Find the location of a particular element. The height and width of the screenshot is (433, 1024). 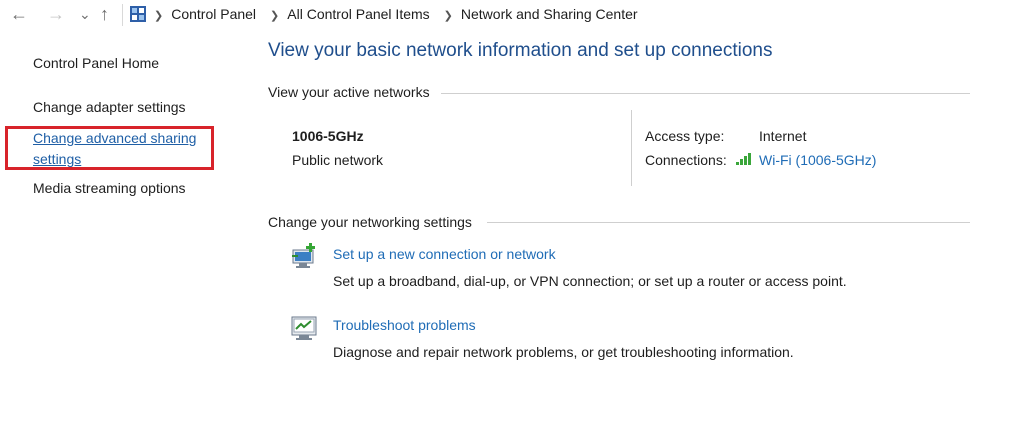

change-advanced-sharing-settings-link: Change advanced sharing settings is located at coordinates (120, 149).